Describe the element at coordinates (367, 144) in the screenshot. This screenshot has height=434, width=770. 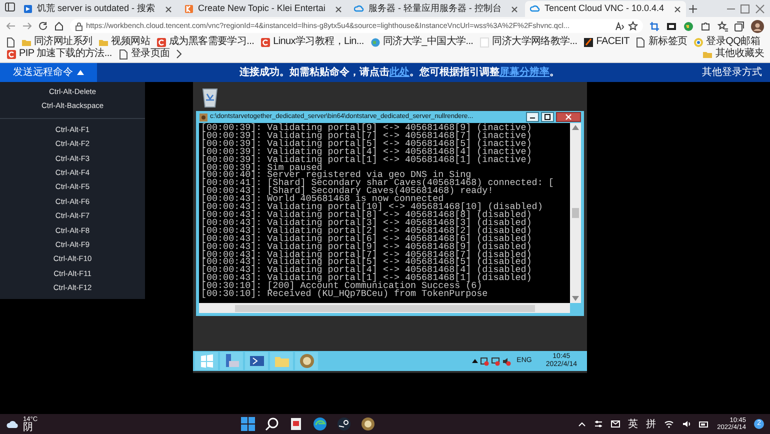
I see `console-line: [00:00:39]: Validating portal[5] <-> 405681468[5] (inactive)` at that location.